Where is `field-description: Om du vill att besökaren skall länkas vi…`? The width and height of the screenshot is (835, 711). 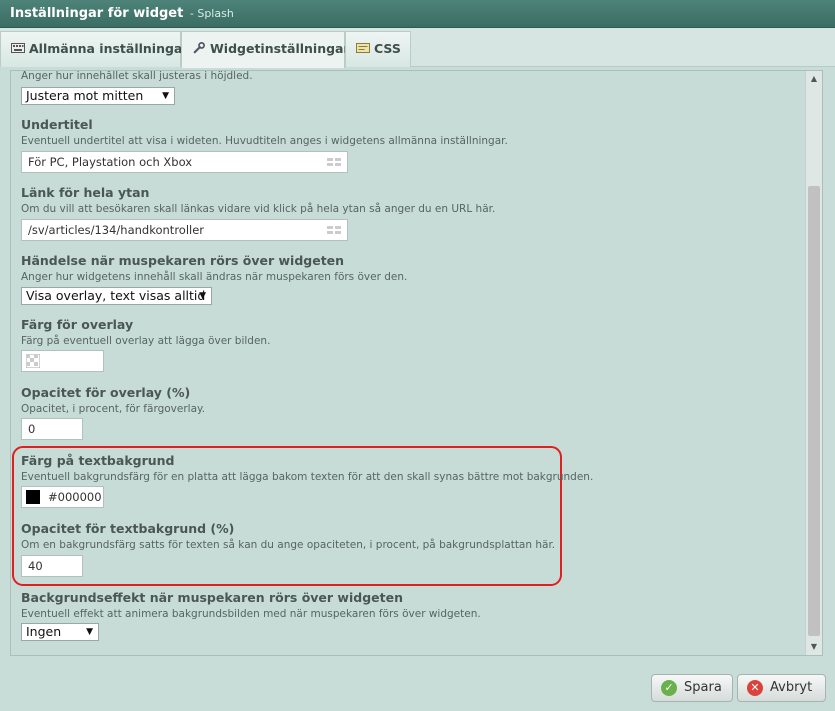
field-description: Om du vill att besökaren skall länkas vi… is located at coordinates (258, 209).